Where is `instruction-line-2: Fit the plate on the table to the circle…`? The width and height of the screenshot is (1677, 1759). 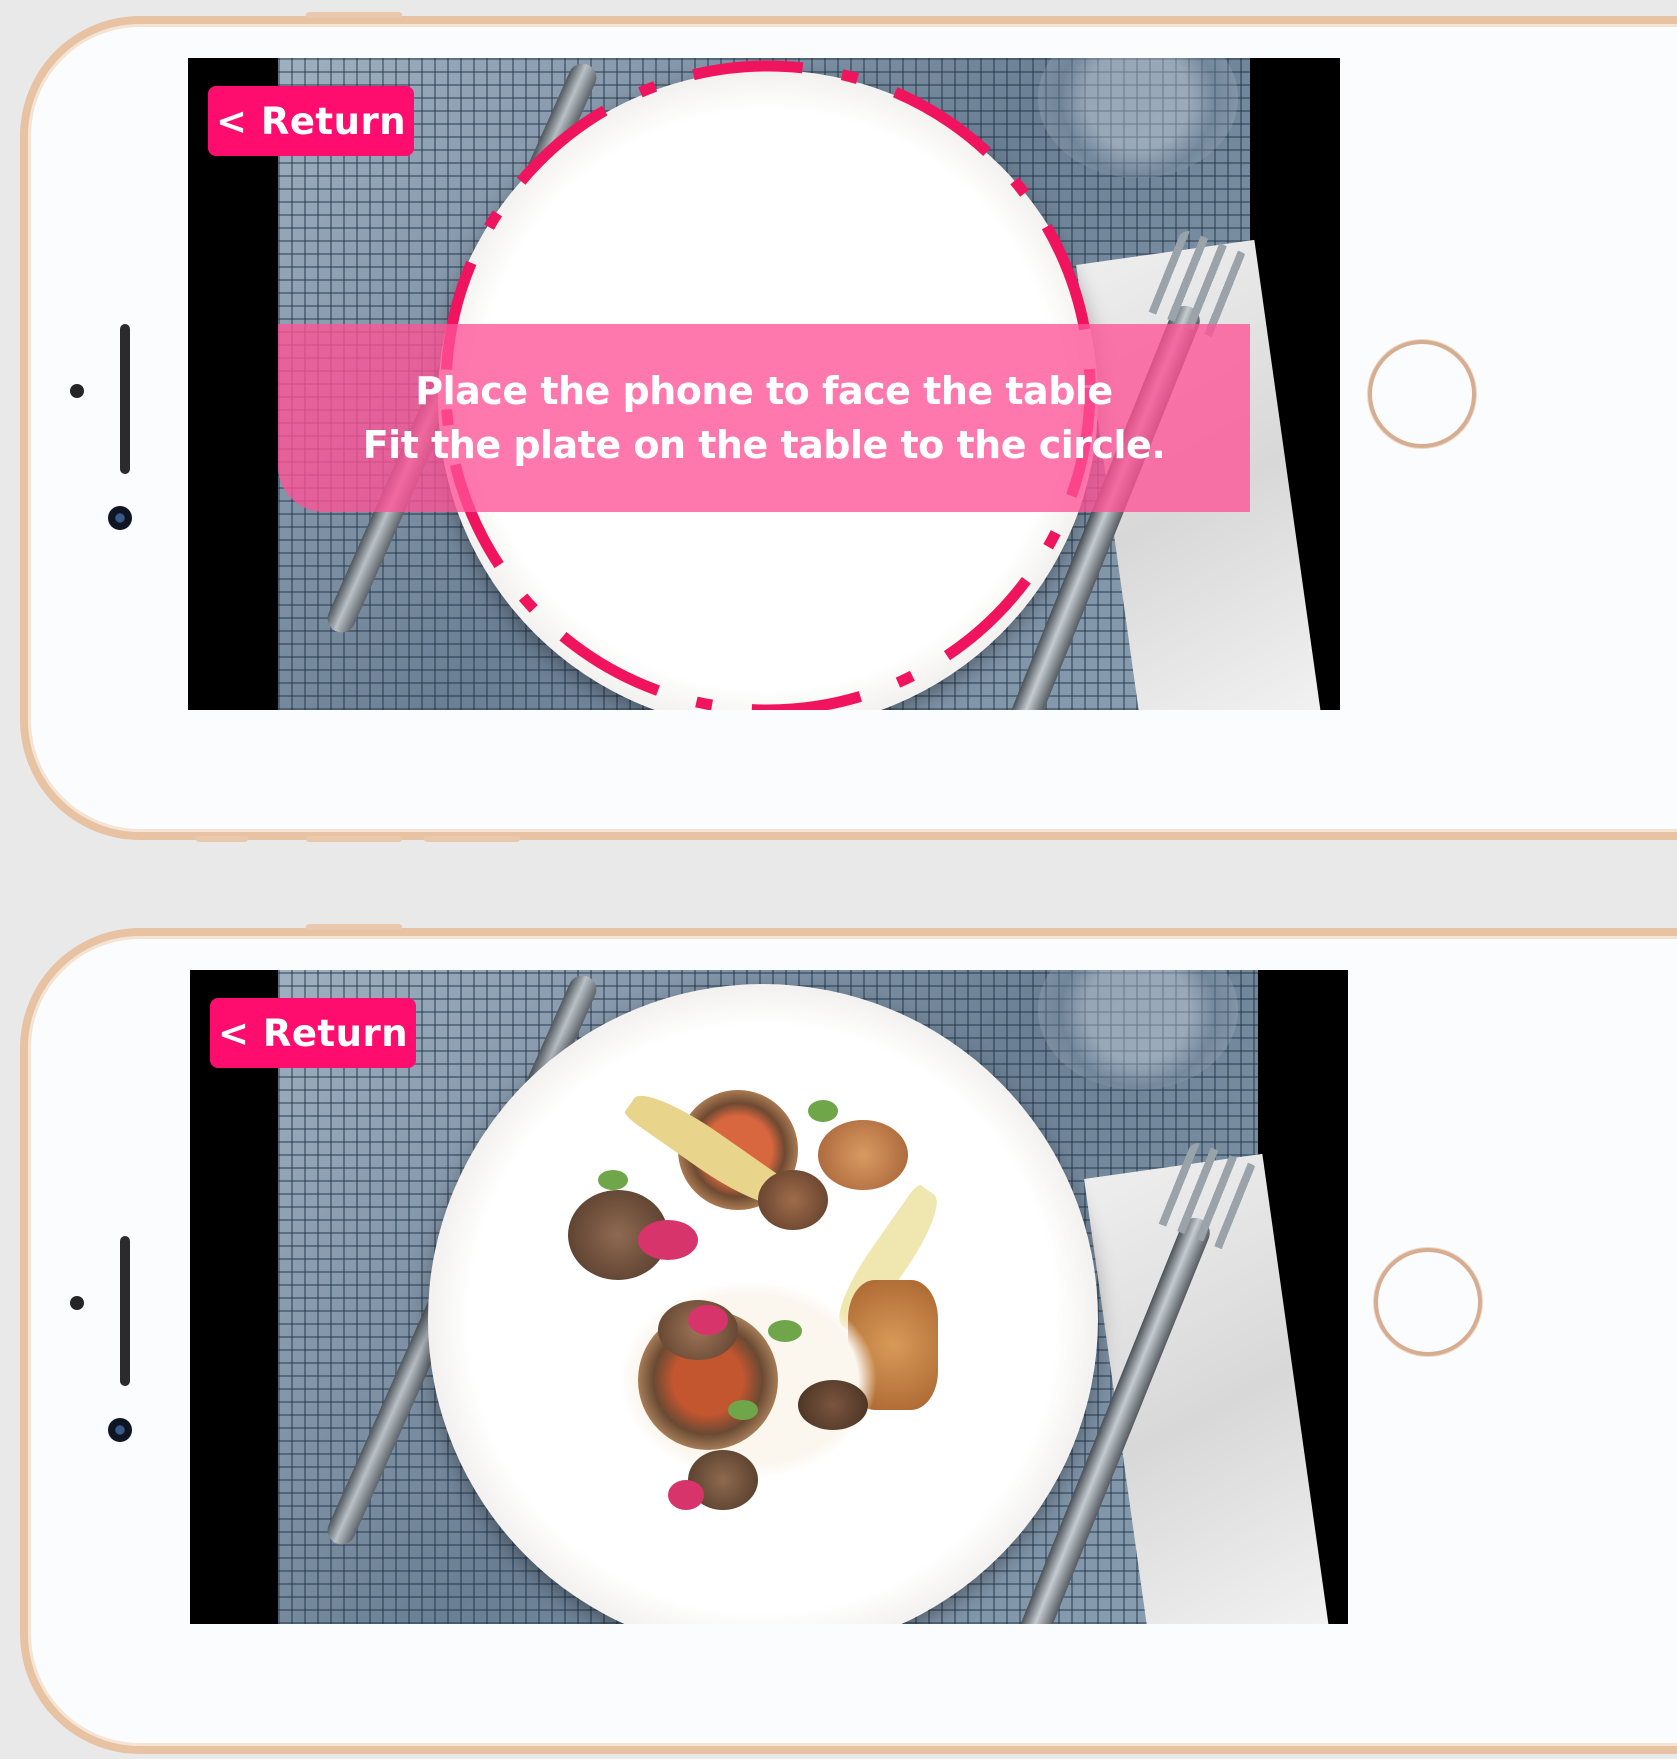
instruction-line-2: Fit the plate on the table to the circle… is located at coordinates (764, 445).